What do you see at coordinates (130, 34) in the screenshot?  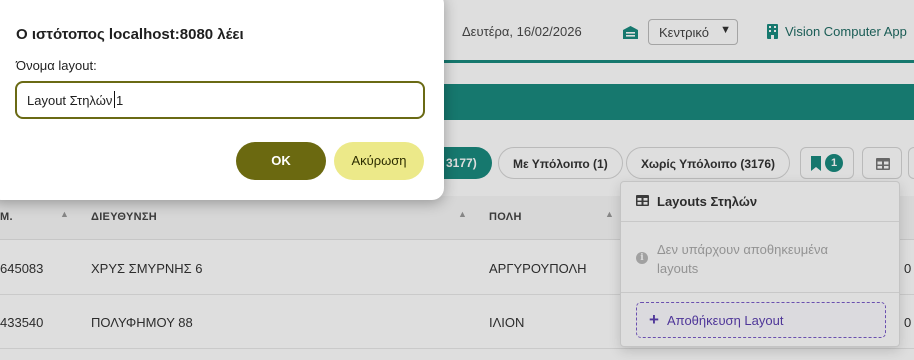 I see `dialog-title: Ο ιστότοπος localhost:8080 λέει` at bounding box center [130, 34].